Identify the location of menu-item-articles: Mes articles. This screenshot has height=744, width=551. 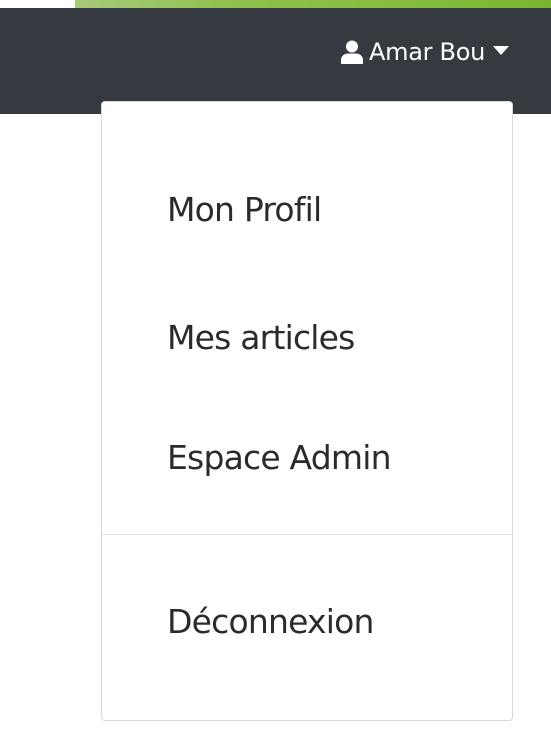
(261, 337).